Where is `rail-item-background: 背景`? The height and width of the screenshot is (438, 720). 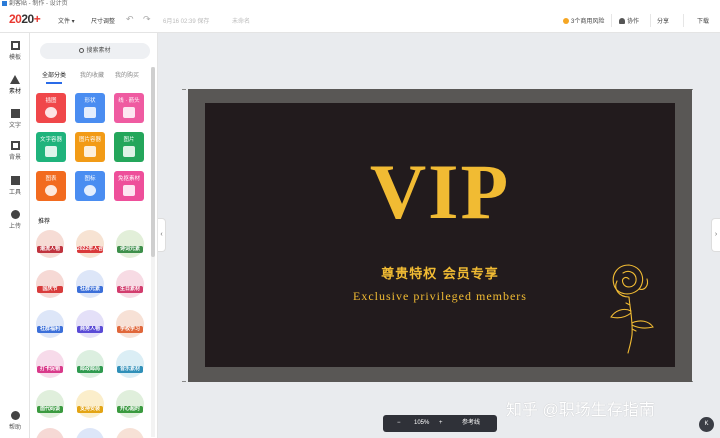 rail-item-background: 背景 is located at coordinates (15, 151).